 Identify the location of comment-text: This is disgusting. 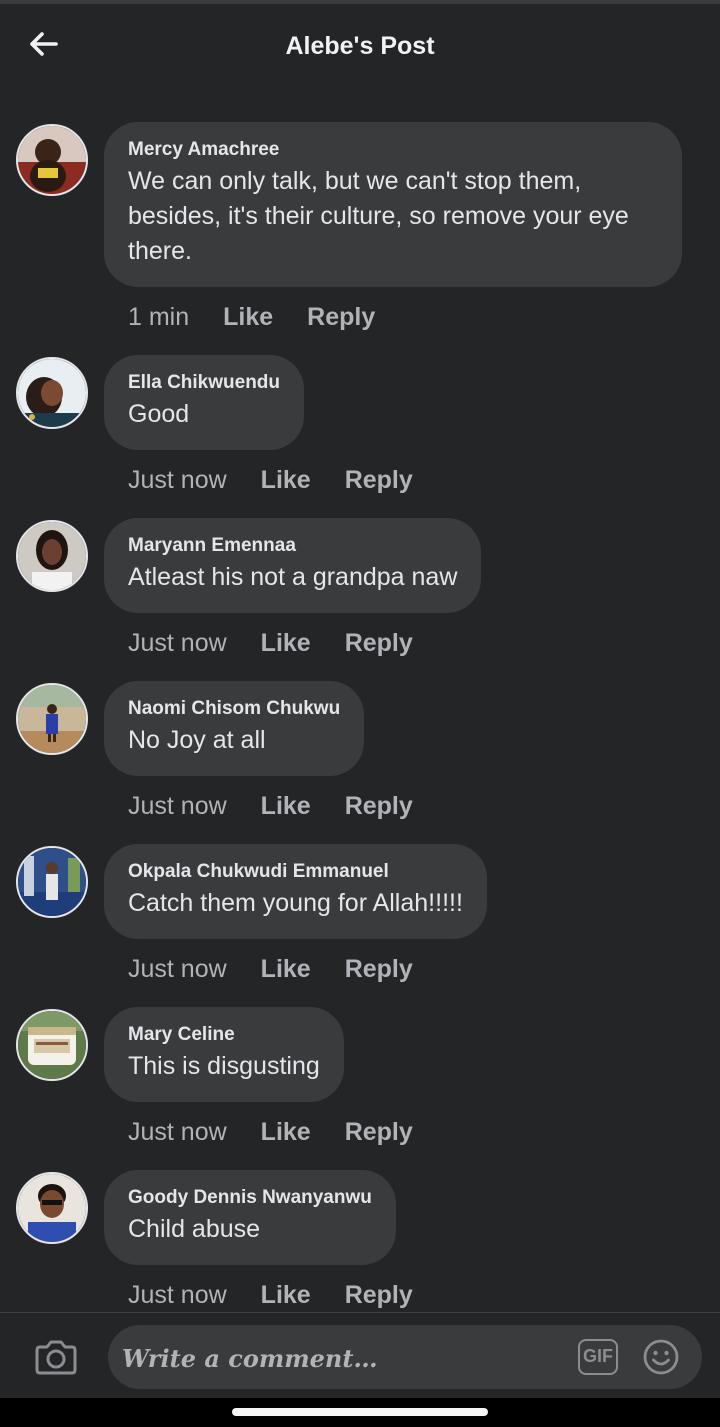
(224, 1066).